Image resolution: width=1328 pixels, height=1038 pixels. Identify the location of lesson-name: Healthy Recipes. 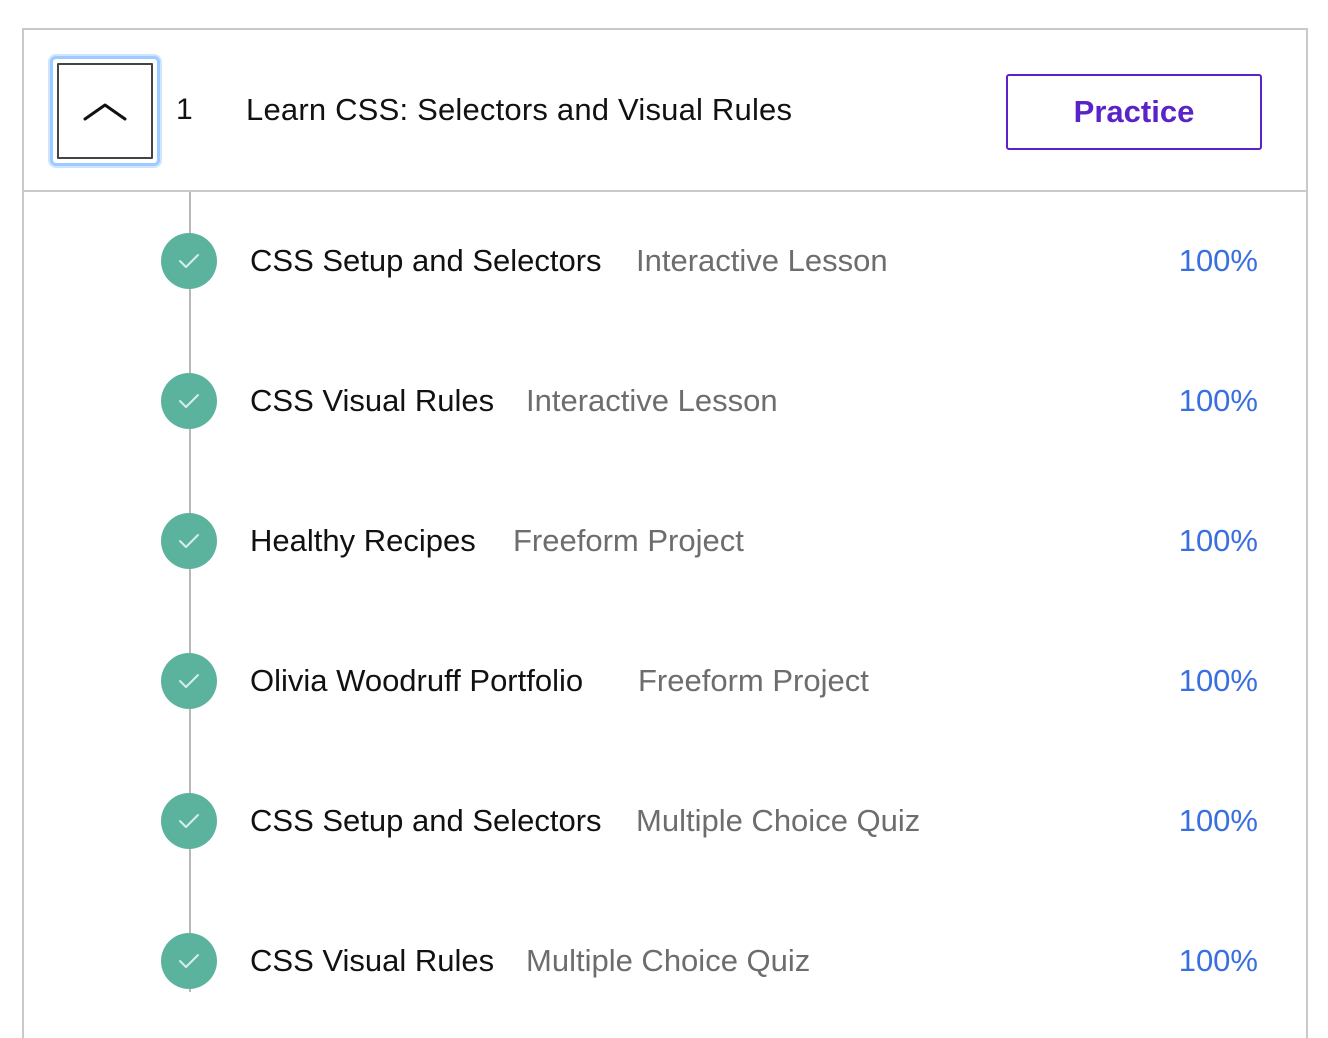
(363, 541).